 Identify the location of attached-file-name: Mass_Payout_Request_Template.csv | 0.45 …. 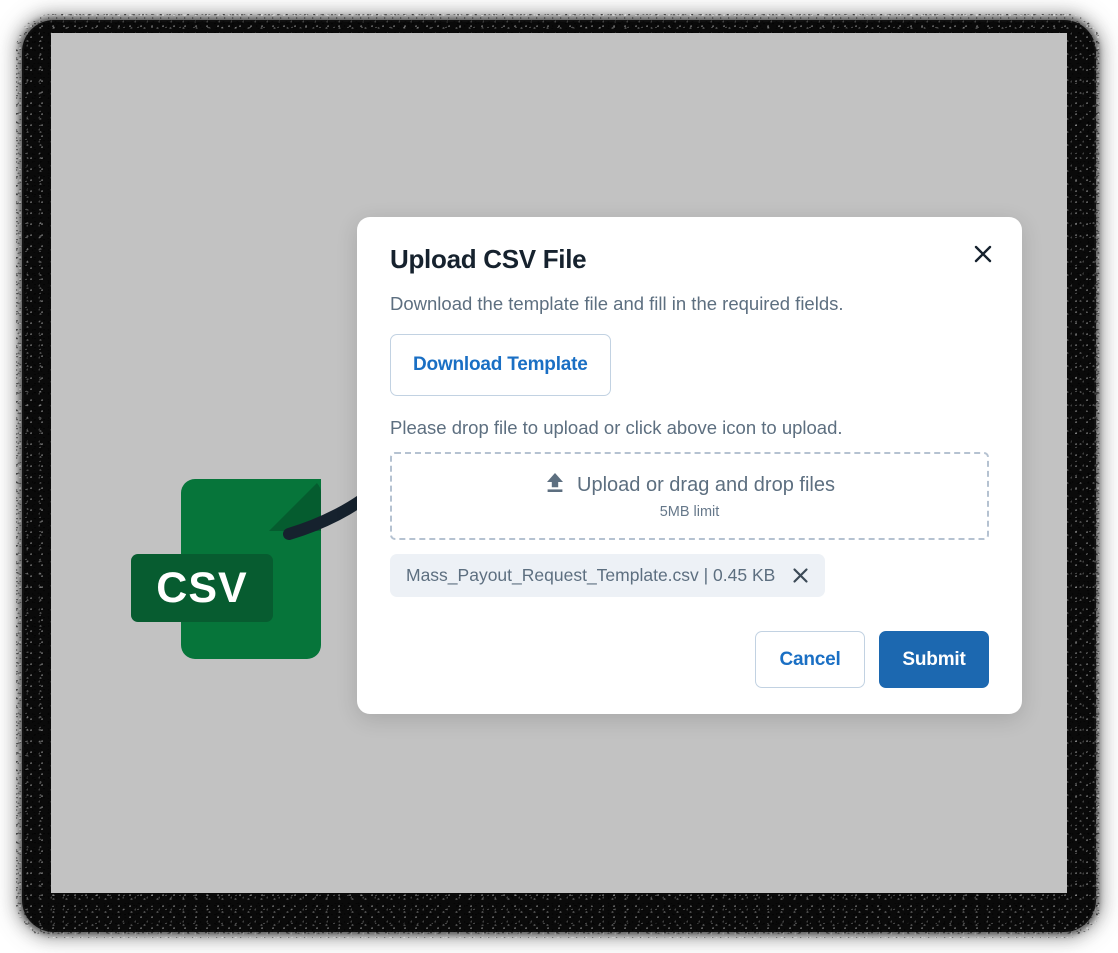
(591, 574).